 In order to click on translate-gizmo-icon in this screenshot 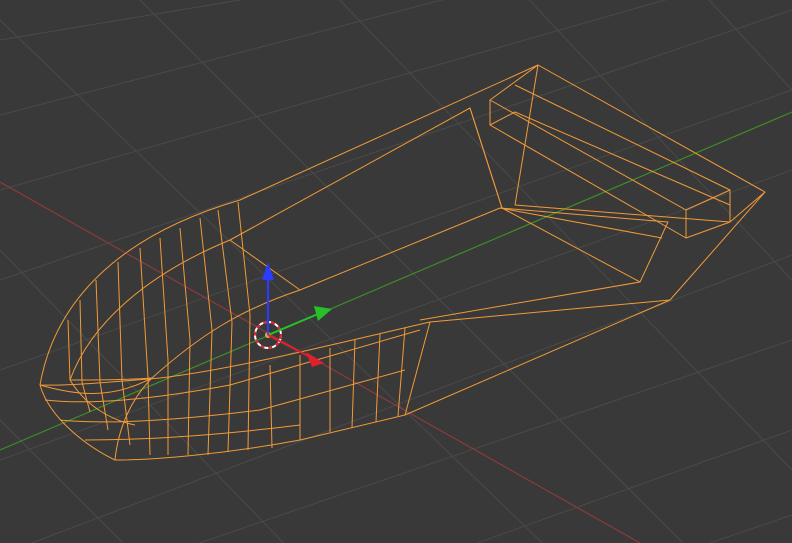, I will do `click(297, 314)`.